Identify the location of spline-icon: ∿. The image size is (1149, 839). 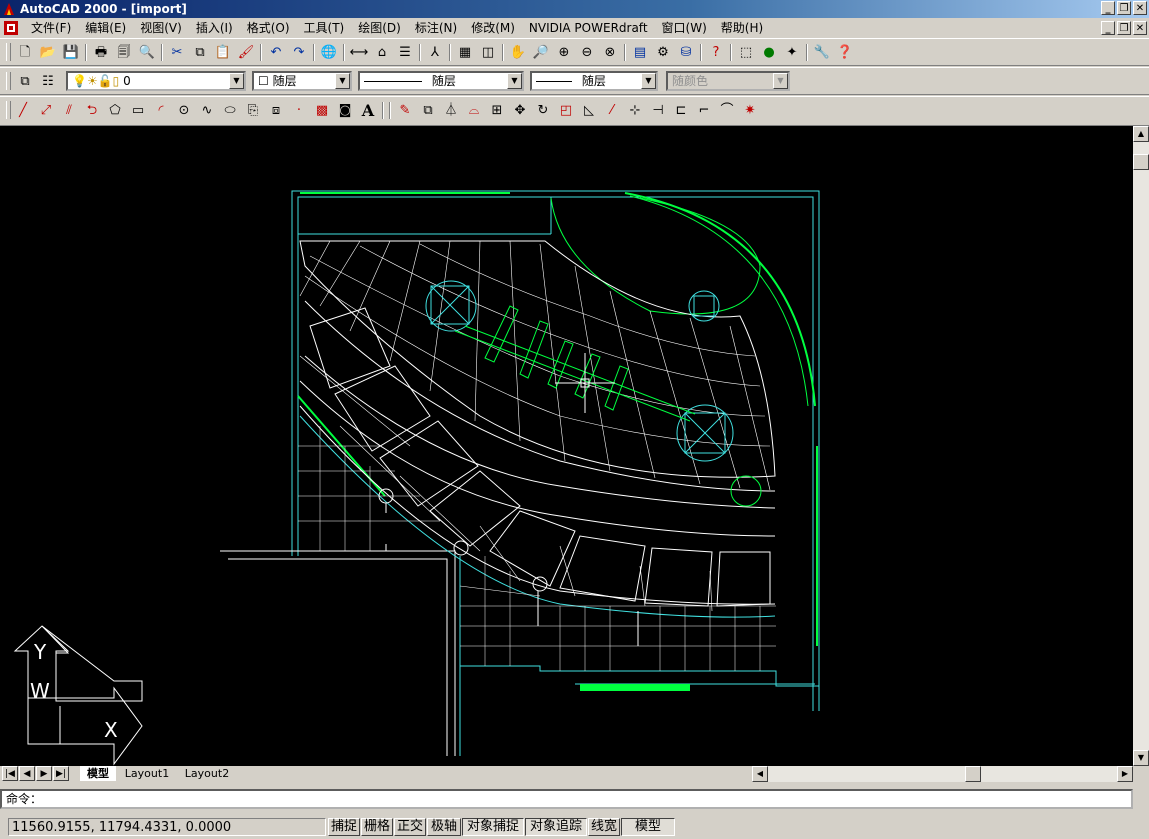
(207, 110).